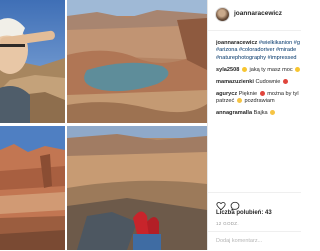 Image resolution: width=320 pixels, height=251 pixels. I want to click on comment: syla2508 jaką ty masz moc, so click(262, 70).